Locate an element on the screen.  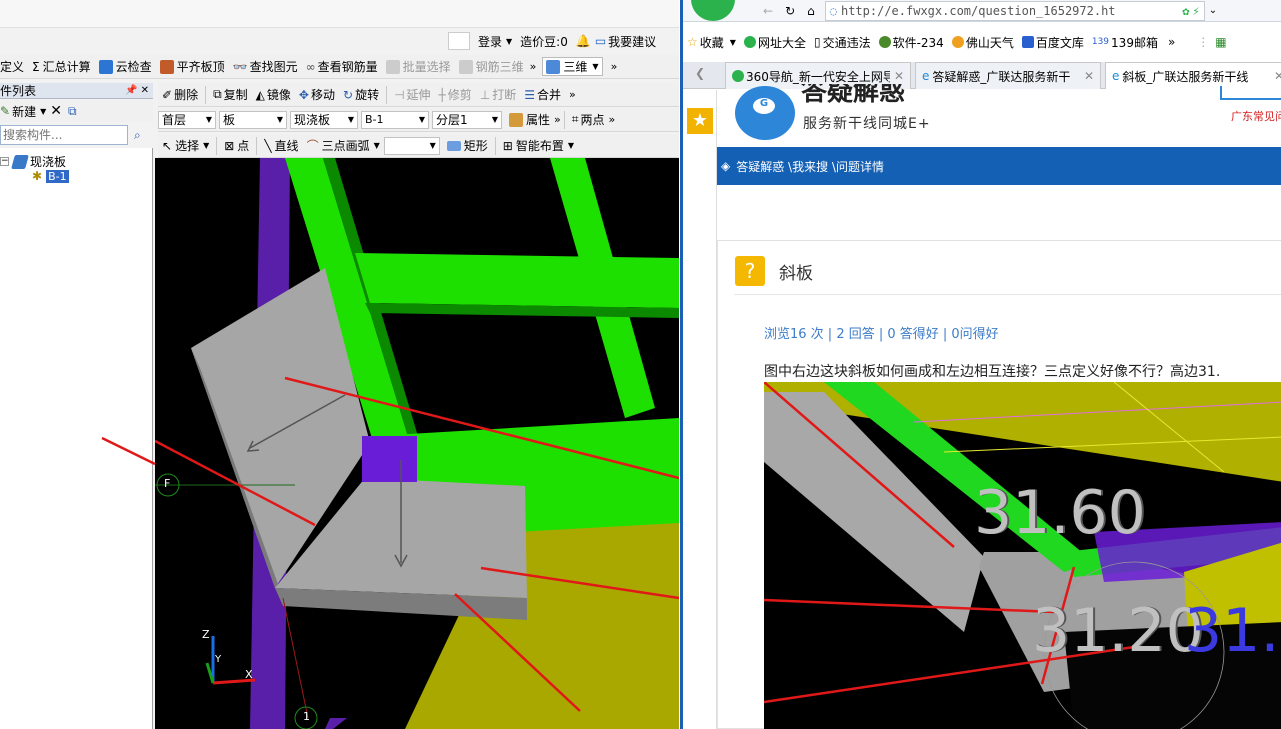
bookmark-item: 139 139邮箱 is located at coordinates (1125, 42).